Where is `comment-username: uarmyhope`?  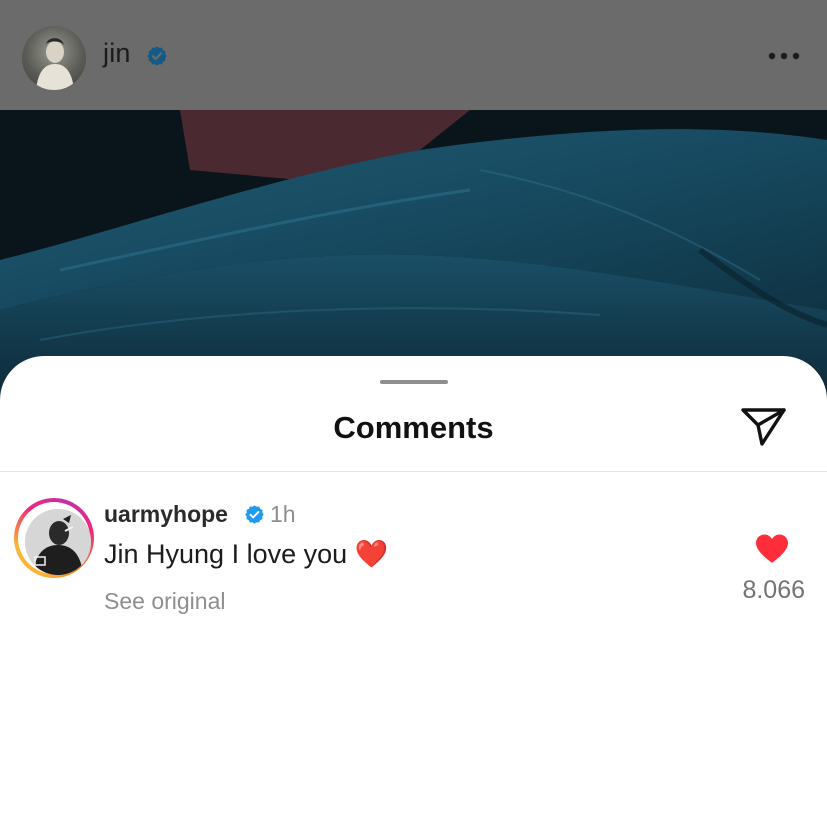 comment-username: uarmyhope is located at coordinates (166, 514).